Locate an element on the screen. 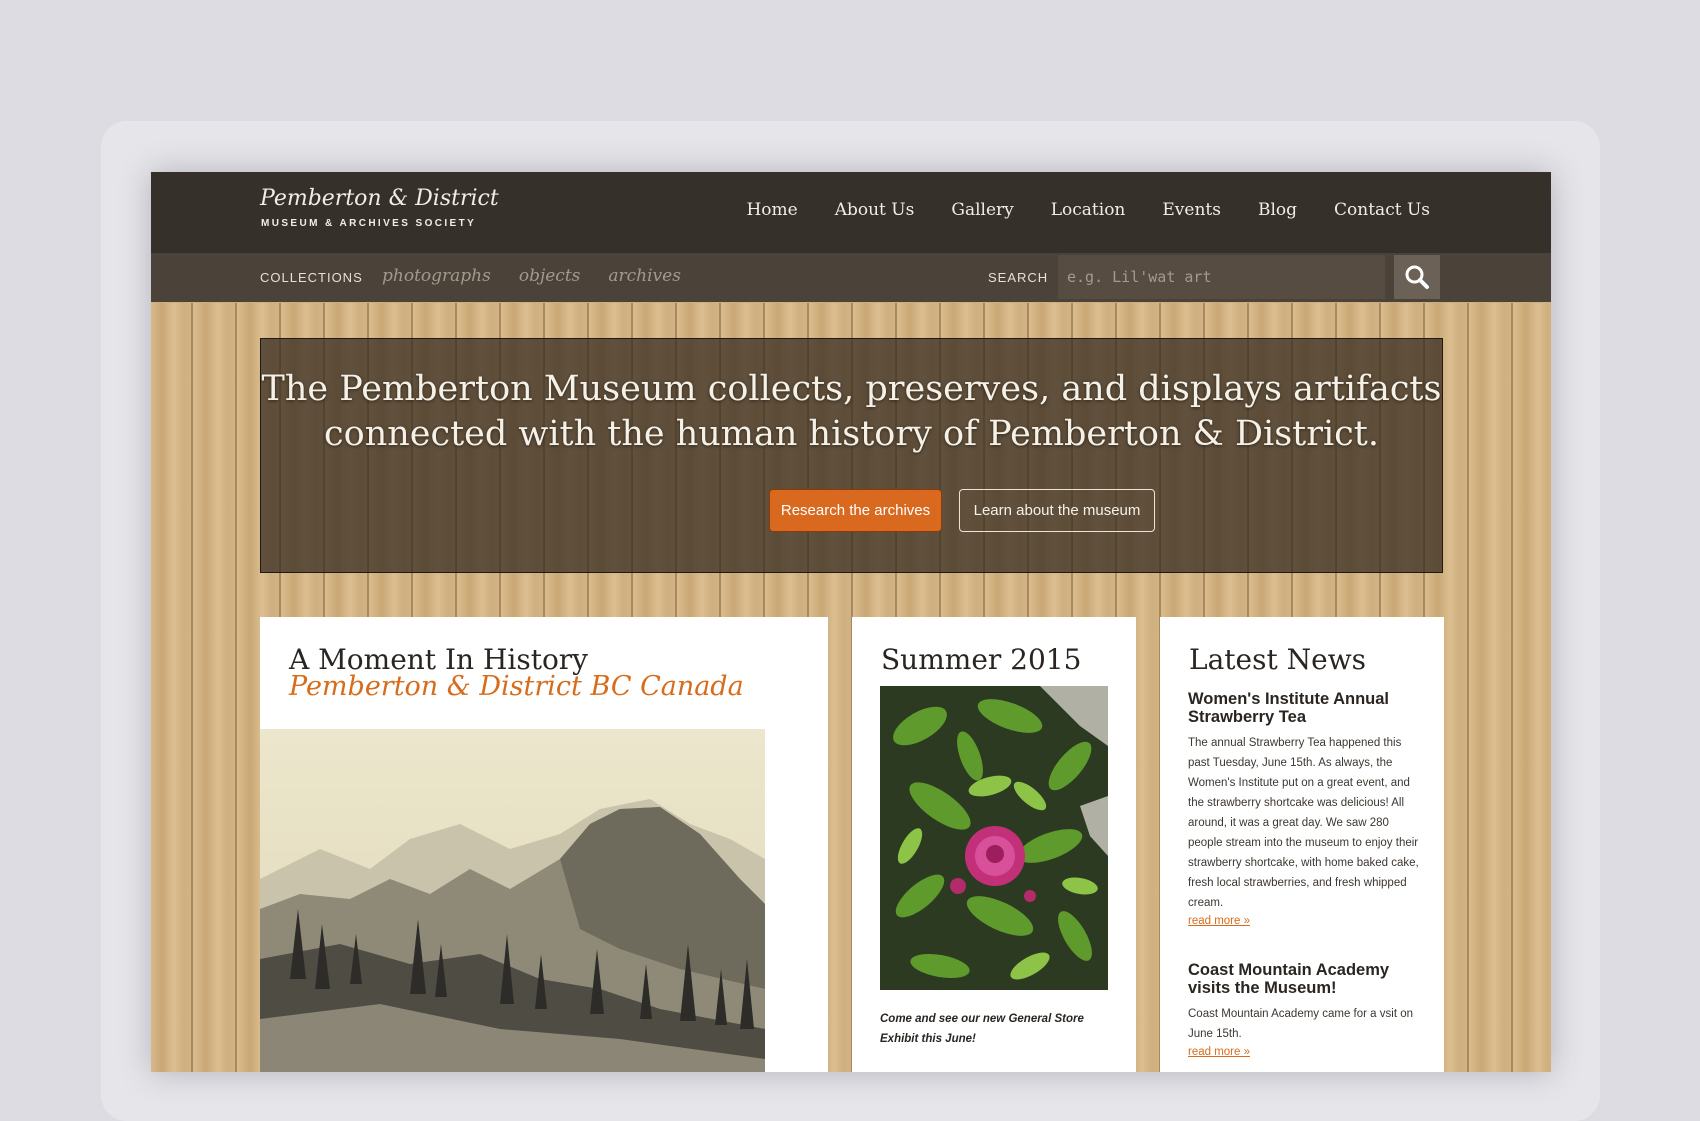 Image resolution: width=1700 pixels, height=1121 pixels. nav-home: Home is located at coordinates (771, 210).